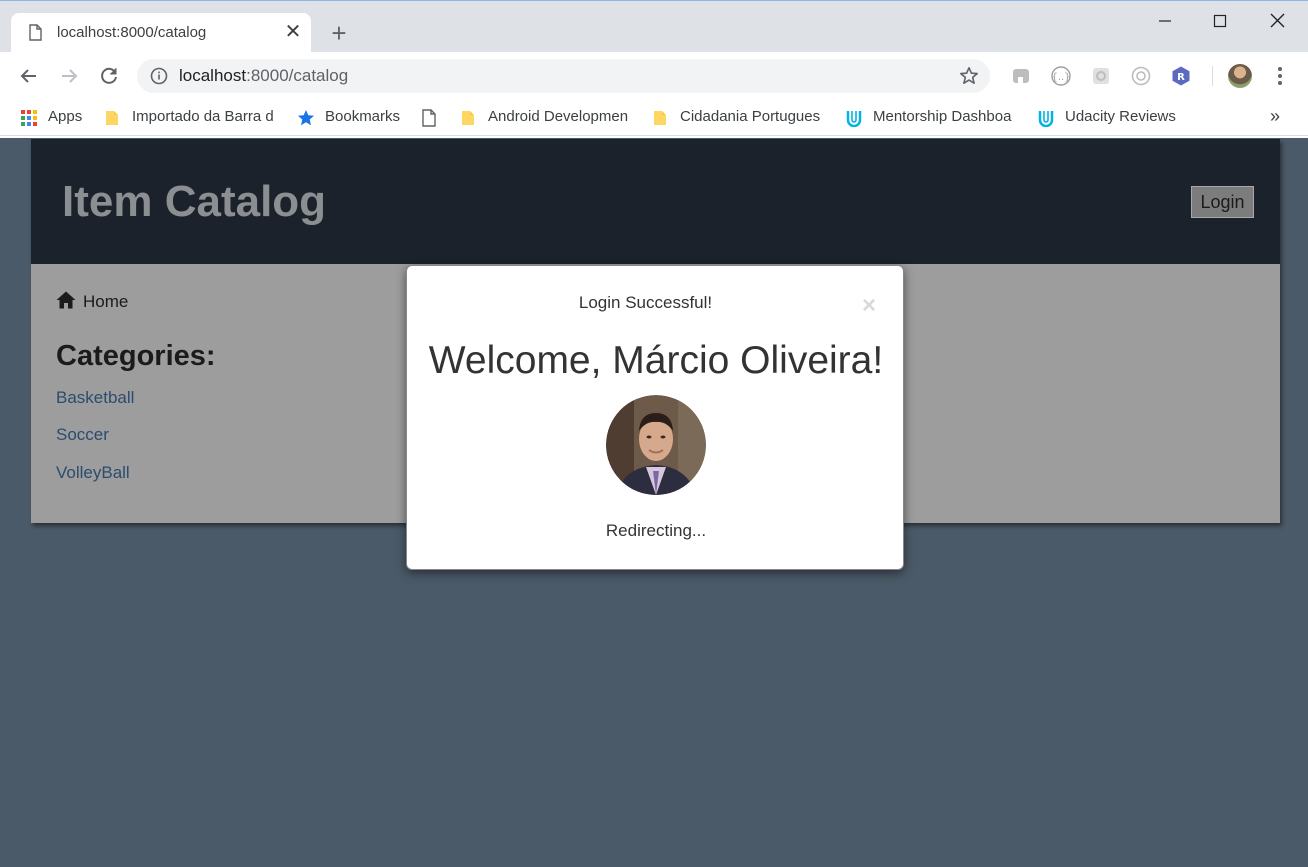 Image resolution: width=1308 pixels, height=867 pixels. I want to click on category-link-basketball: Basketball, so click(95, 398).